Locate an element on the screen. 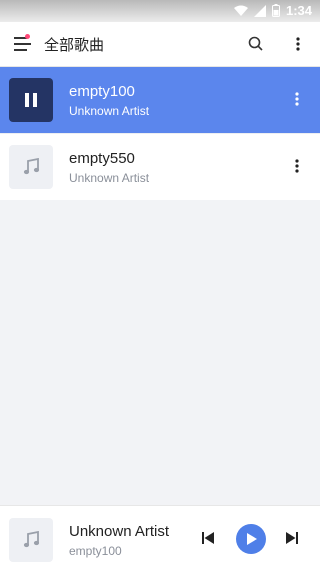 The height and width of the screenshot is (571, 320). play-button is located at coordinates (251, 539).